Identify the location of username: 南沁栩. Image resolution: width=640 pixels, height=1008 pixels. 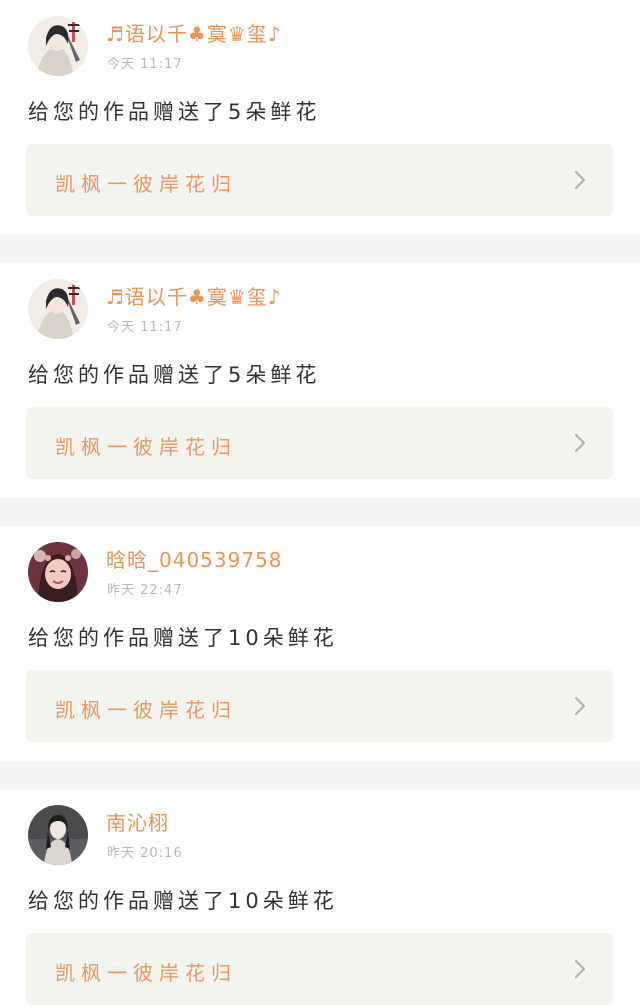
(137, 821).